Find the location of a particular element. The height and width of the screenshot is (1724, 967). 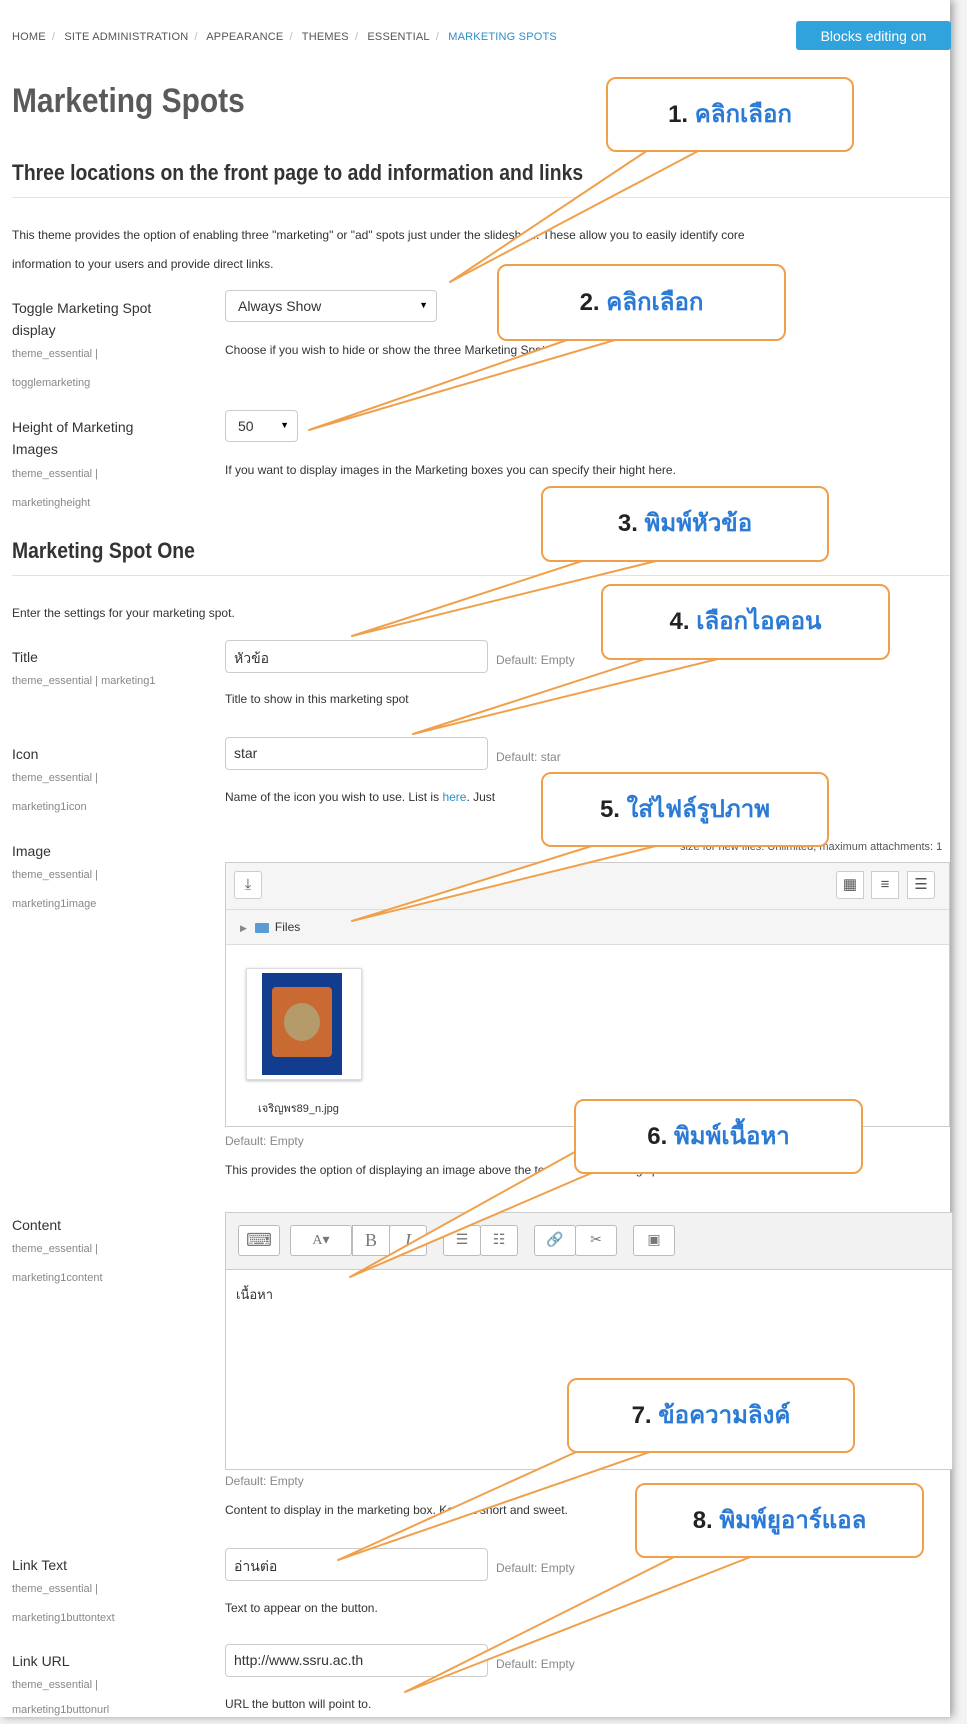

callout-6: 6. พิมพ์เนื้อหา is located at coordinates (718, 1136).